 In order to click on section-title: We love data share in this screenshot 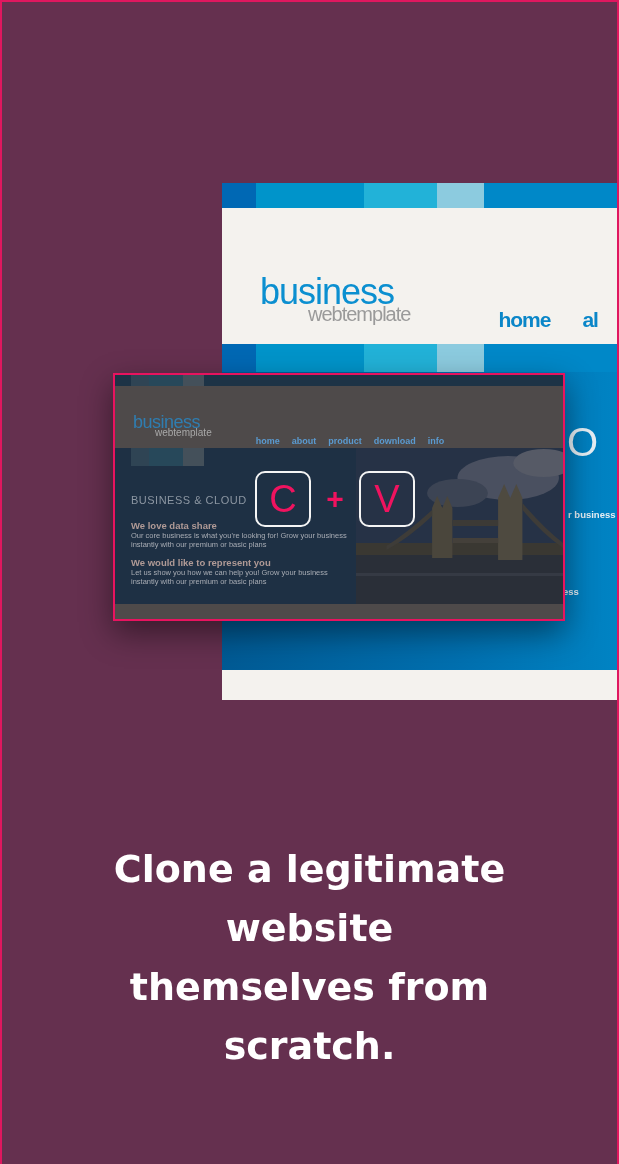, I will do `click(174, 525)`.